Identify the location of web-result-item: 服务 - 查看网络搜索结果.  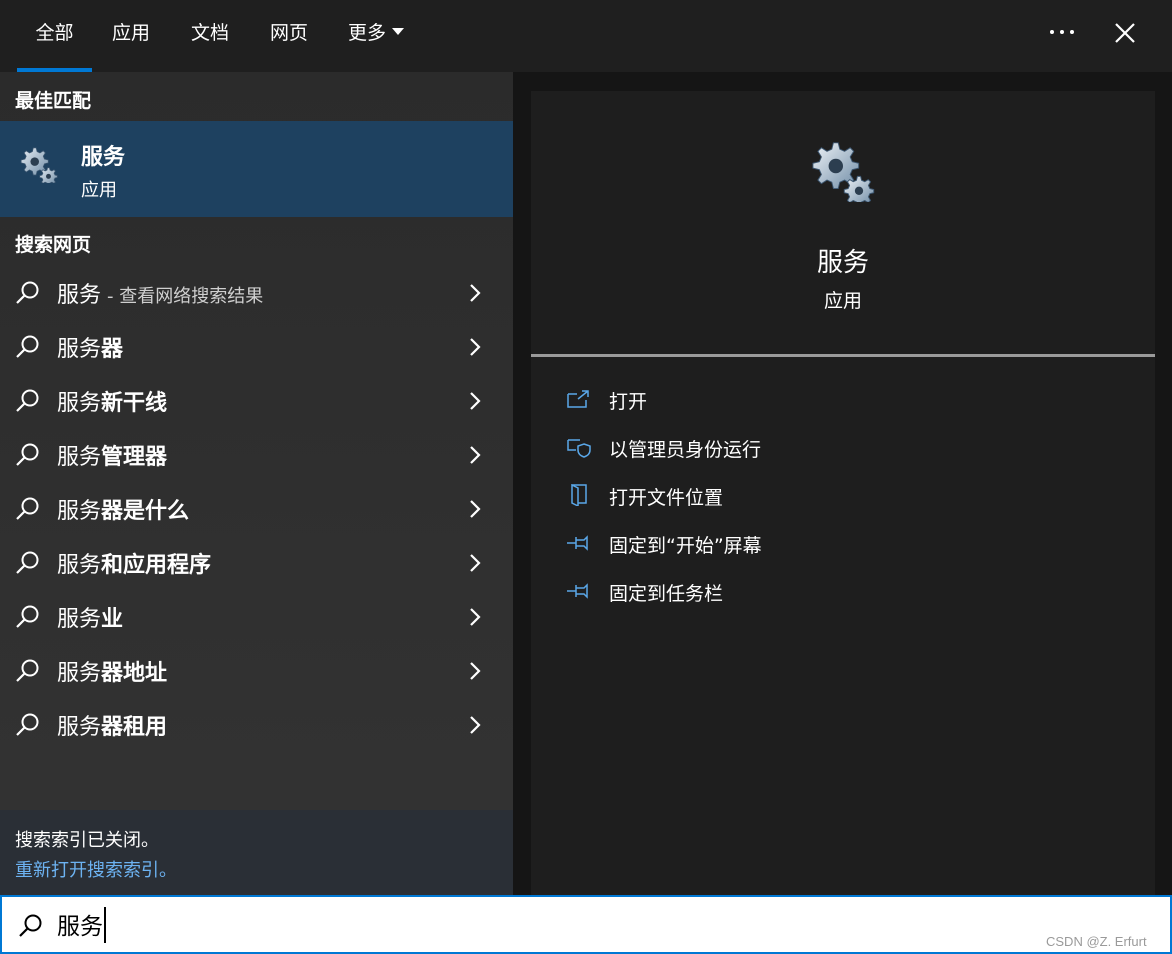
(256, 293).